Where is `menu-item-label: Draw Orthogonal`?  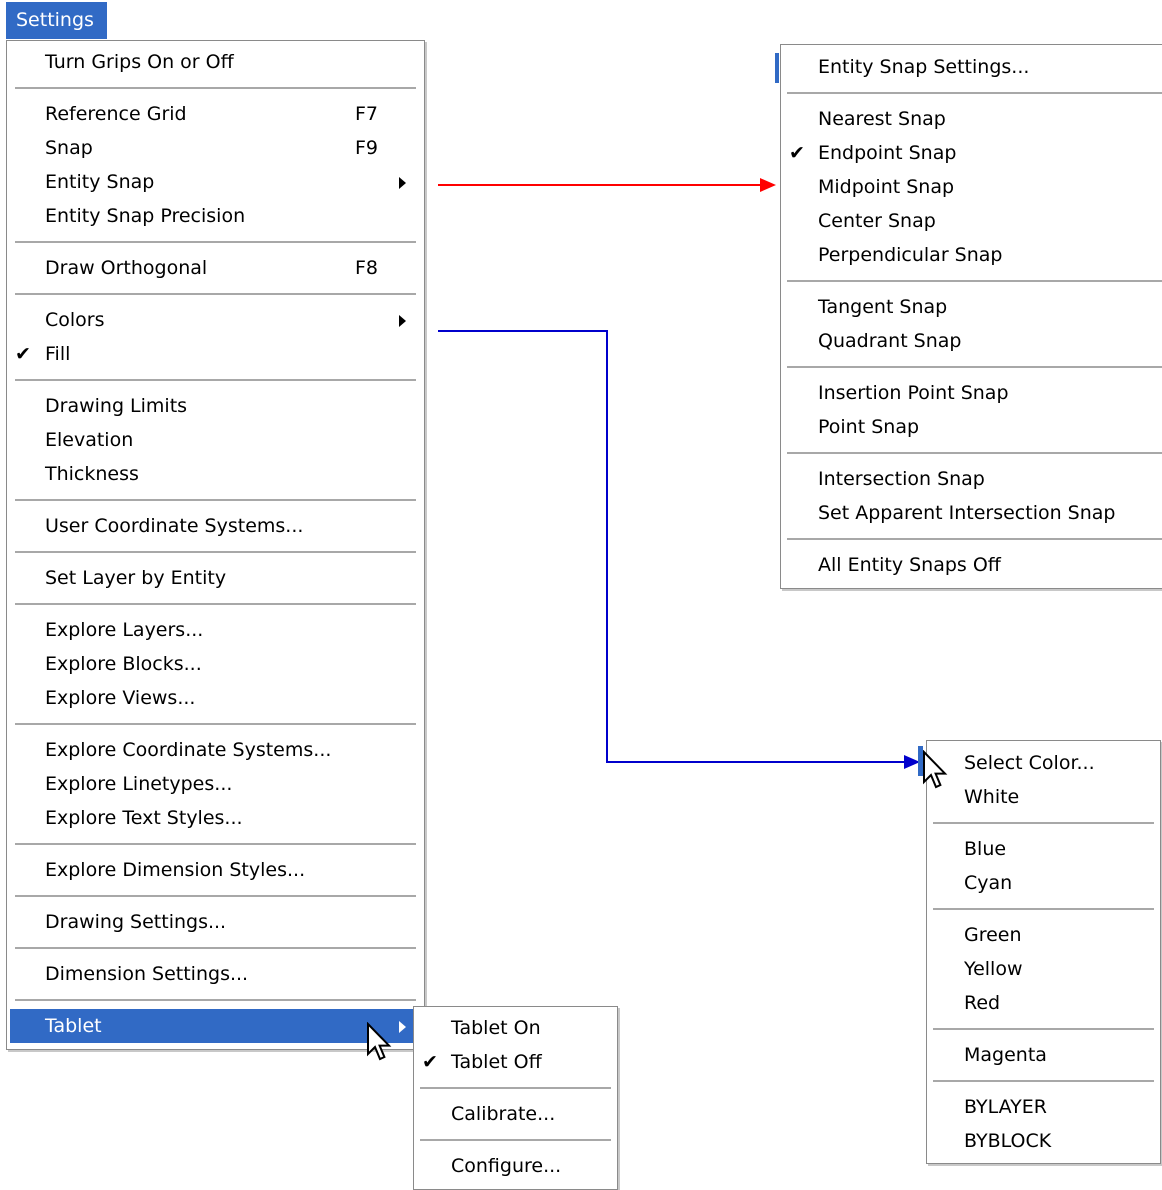
menu-item-label: Draw Orthogonal is located at coordinates (126, 268).